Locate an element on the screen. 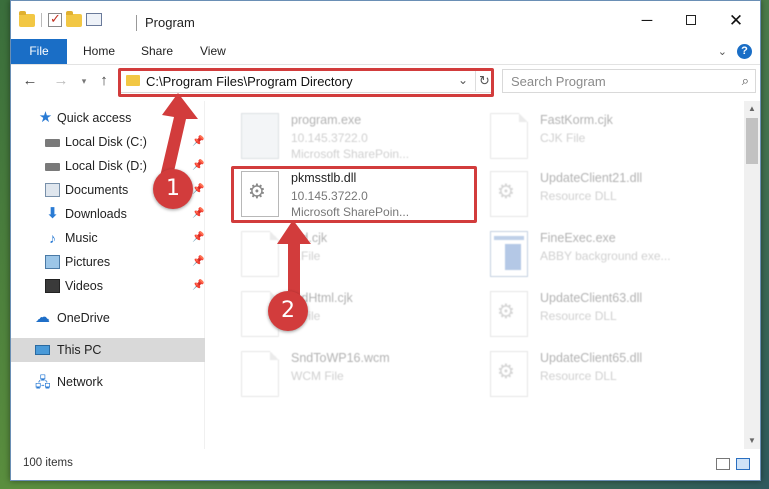  sidebar-item-network: 🖧 Network is located at coordinates (108, 382).